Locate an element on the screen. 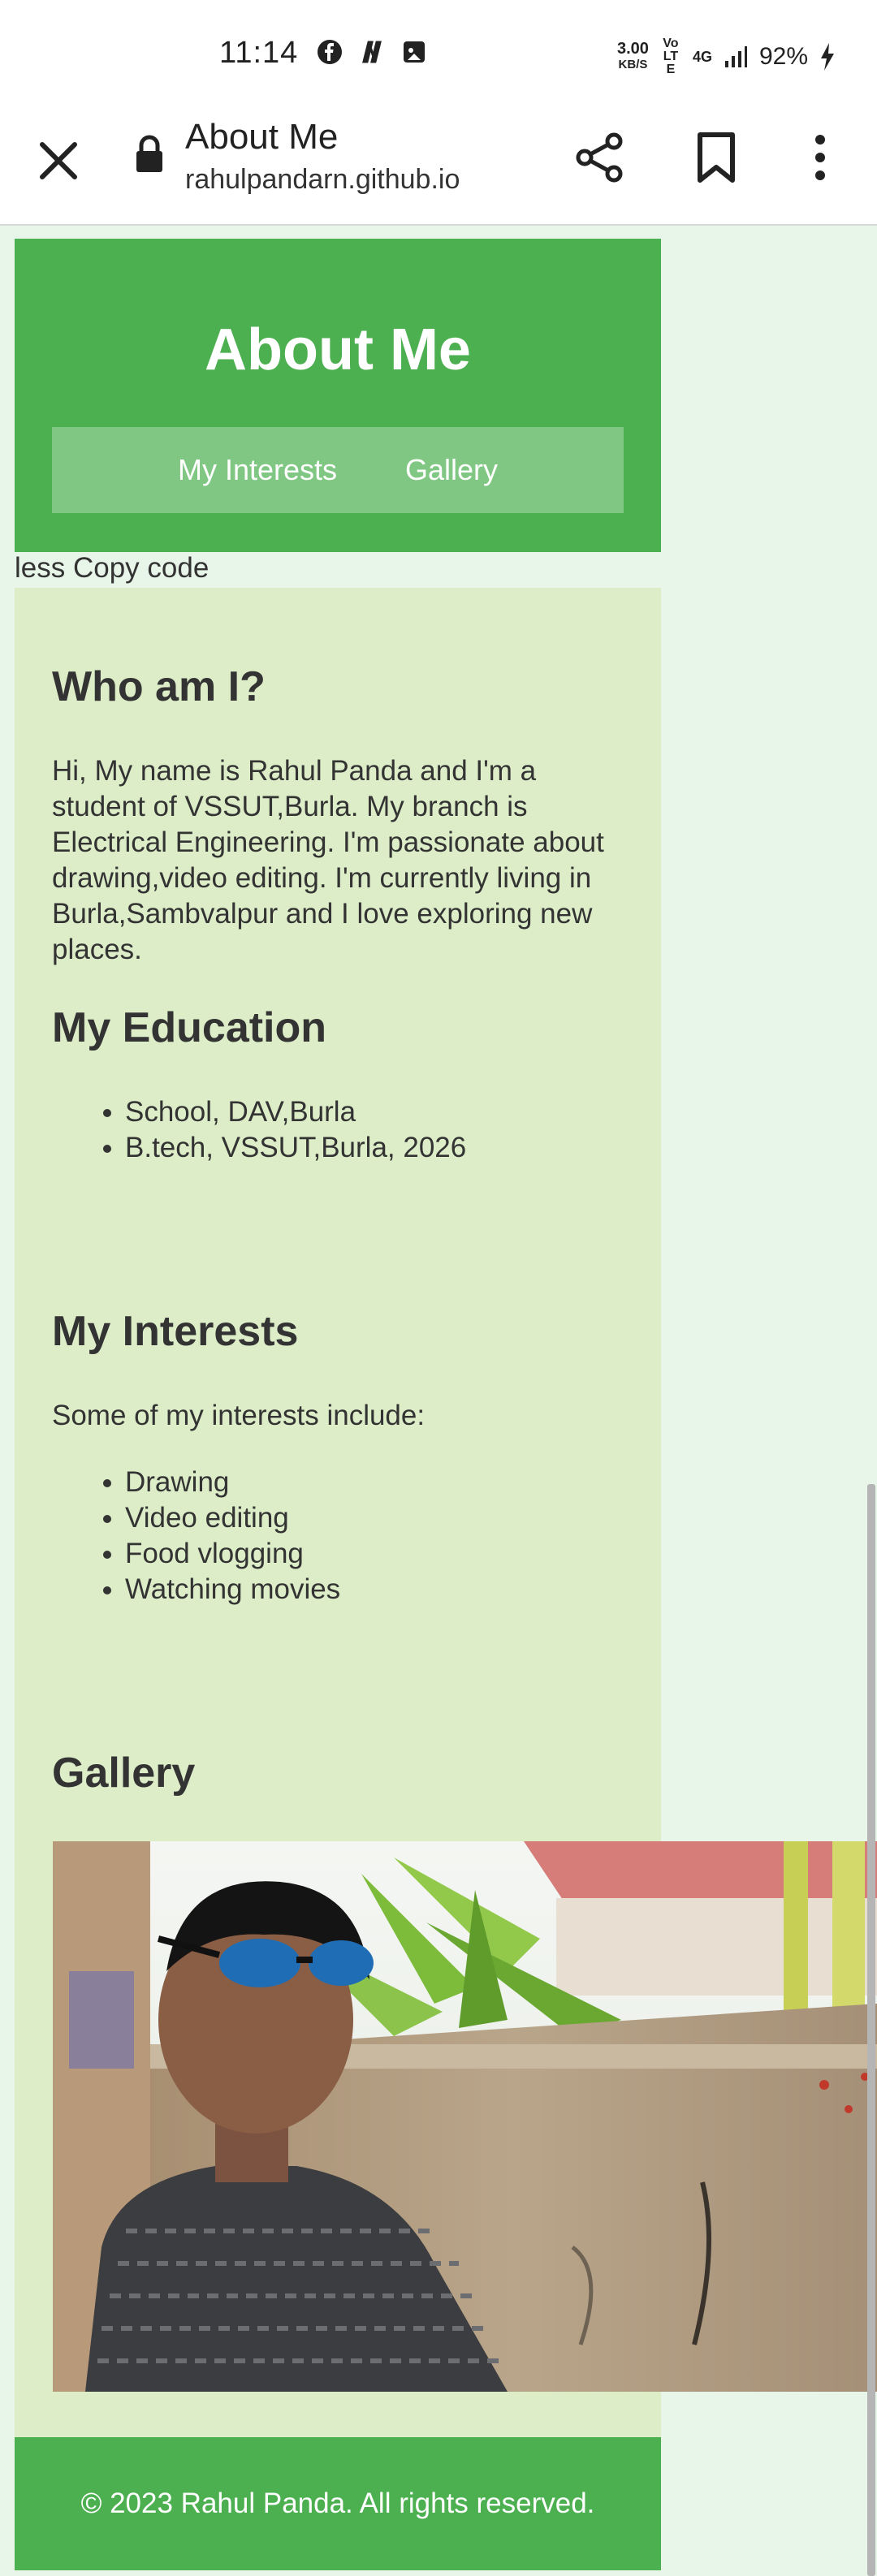 The width and height of the screenshot is (877, 2576). browser-url: rahulpandarn.github.io is located at coordinates (322, 180).